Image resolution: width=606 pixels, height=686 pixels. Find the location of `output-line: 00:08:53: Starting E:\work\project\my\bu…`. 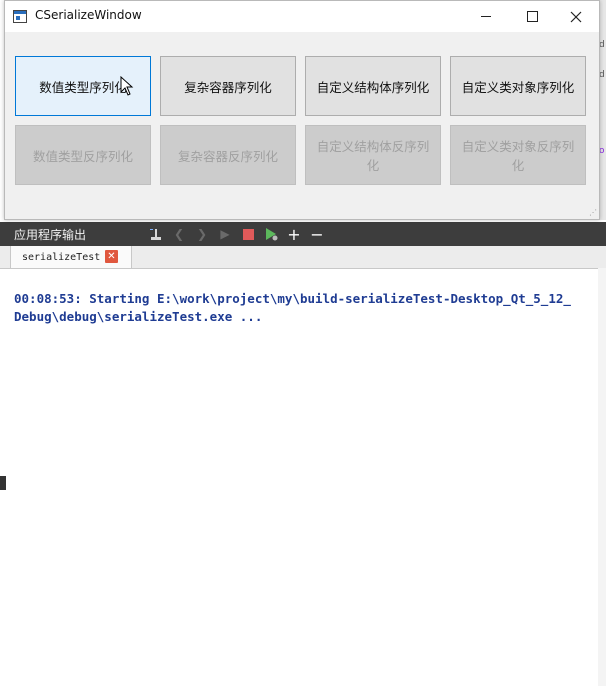

output-line: 00:08:53: Starting E:\work\project\my\bu… is located at coordinates (292, 298).